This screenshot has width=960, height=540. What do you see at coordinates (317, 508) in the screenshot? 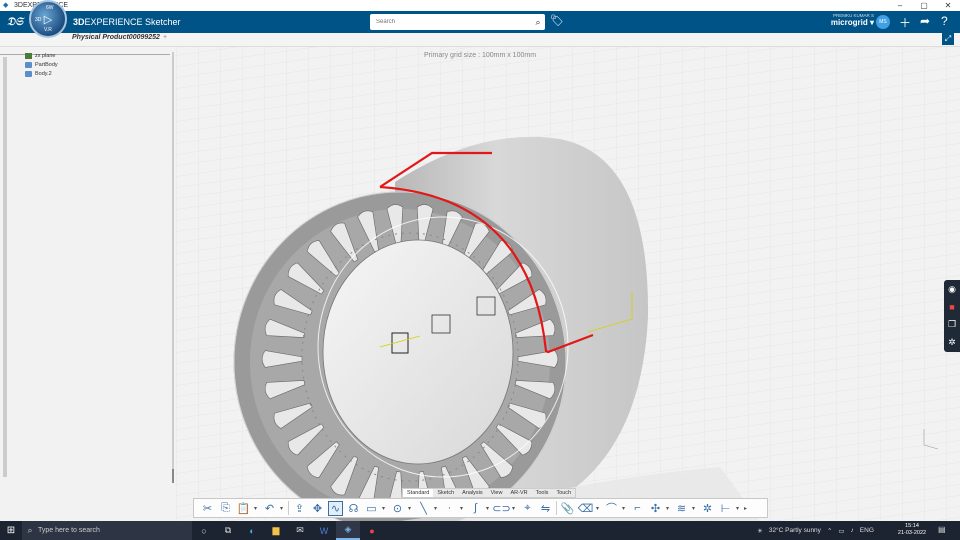
I see `sketch-position-icon: ✥` at bounding box center [317, 508].